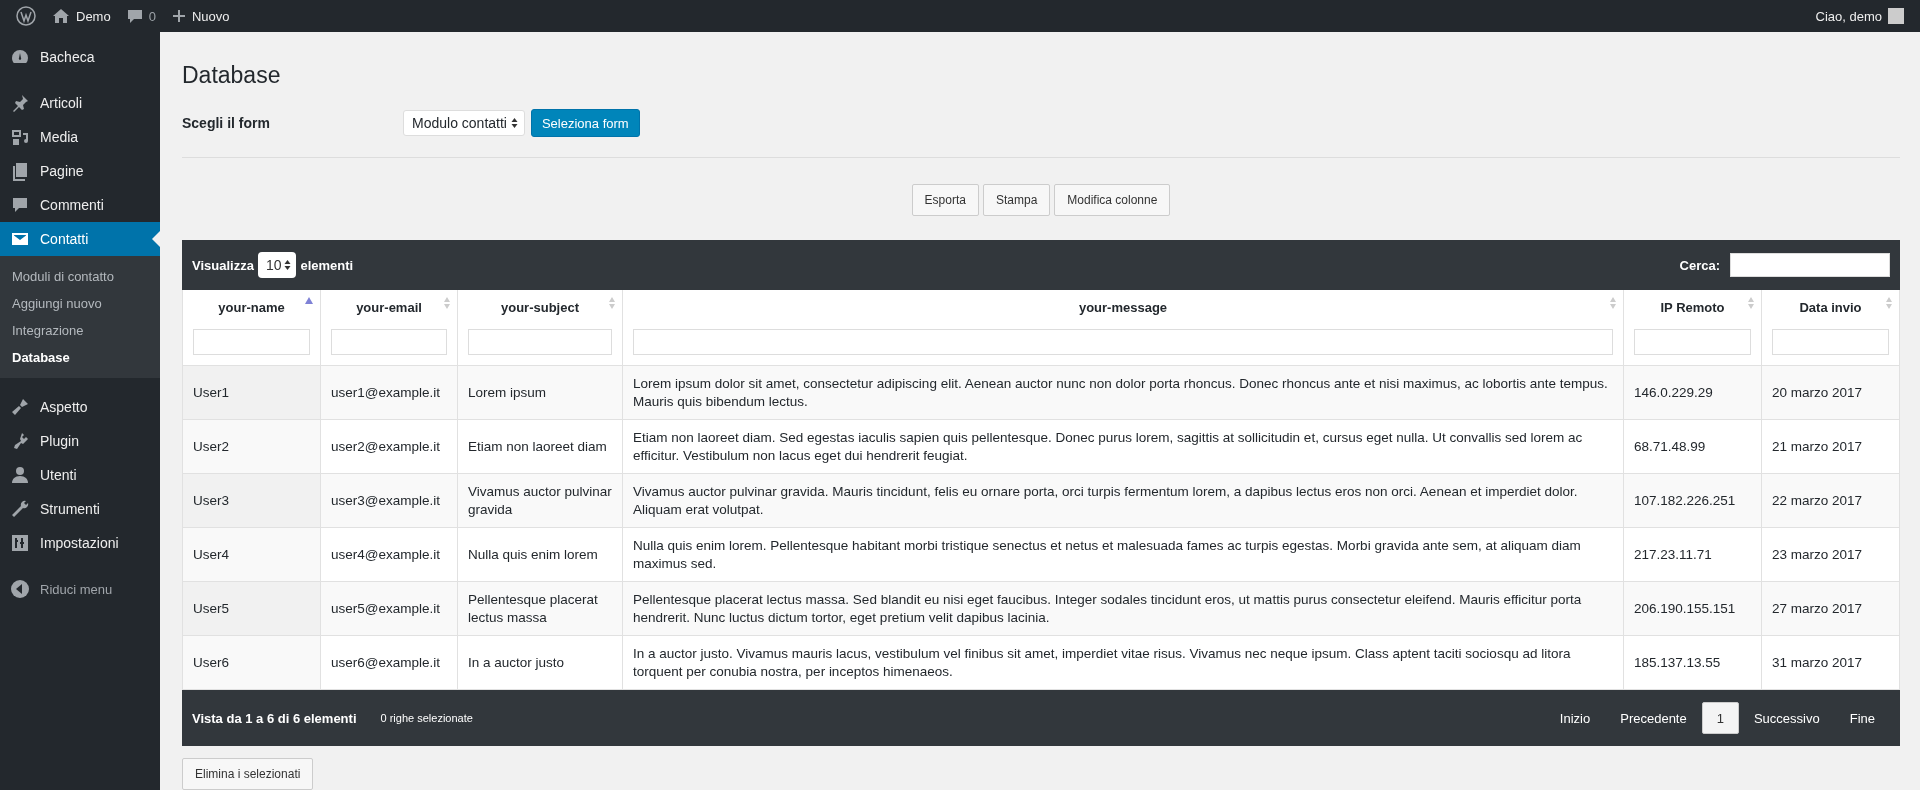 Image resolution: width=1920 pixels, height=790 pixels. I want to click on menu-item: Impostazioni, so click(80, 543).